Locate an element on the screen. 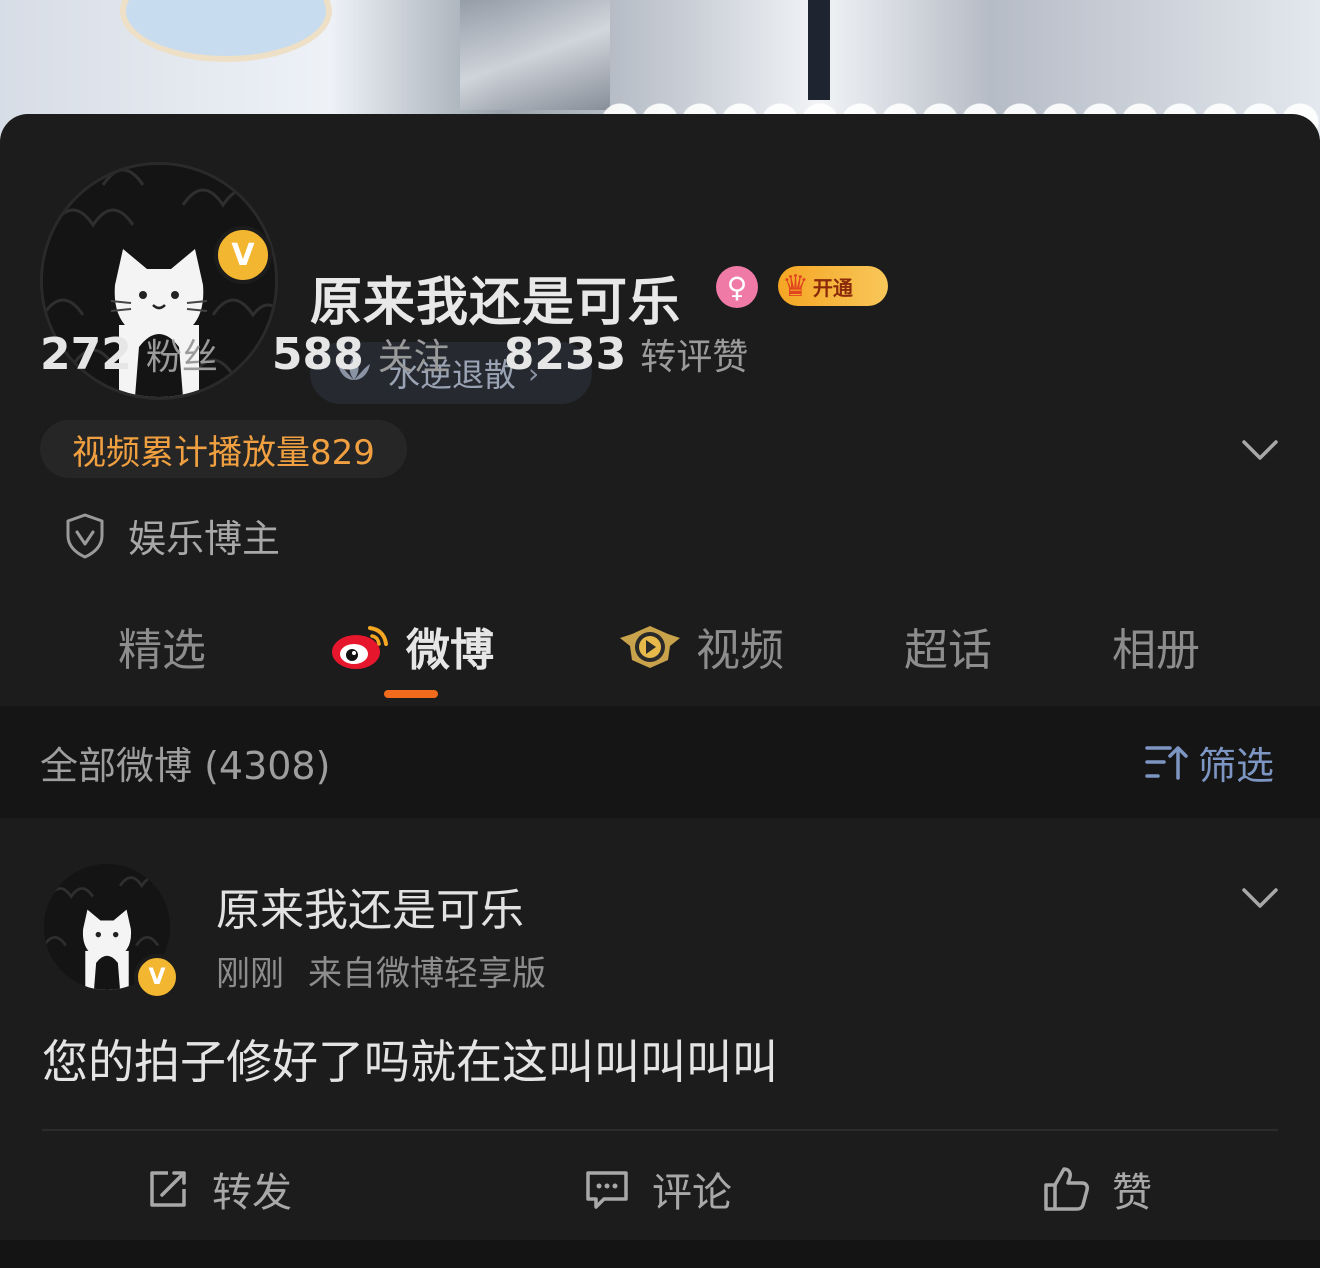 The height and width of the screenshot is (1268, 1320). repost-button: 转发 is located at coordinates (219, 1189).